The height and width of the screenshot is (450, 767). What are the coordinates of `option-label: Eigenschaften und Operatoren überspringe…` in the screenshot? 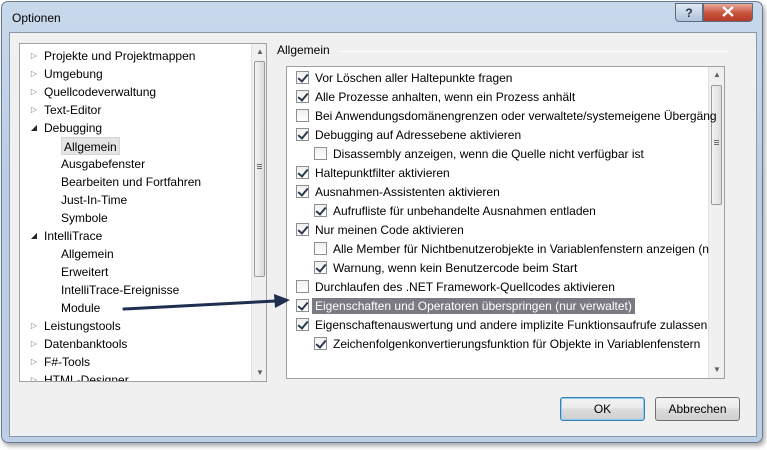 It's located at (473, 305).